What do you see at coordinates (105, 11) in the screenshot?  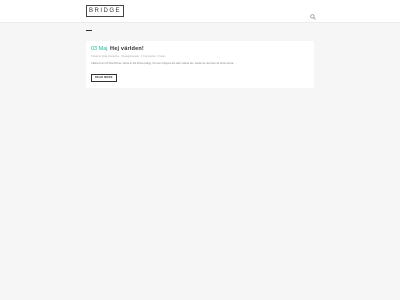 I see `site-logo: BRIDGE` at bounding box center [105, 11].